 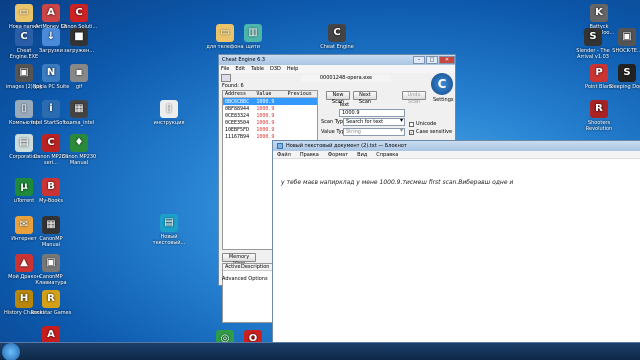 I want to click on menu-d3d: D3D, so click(x=275, y=69).